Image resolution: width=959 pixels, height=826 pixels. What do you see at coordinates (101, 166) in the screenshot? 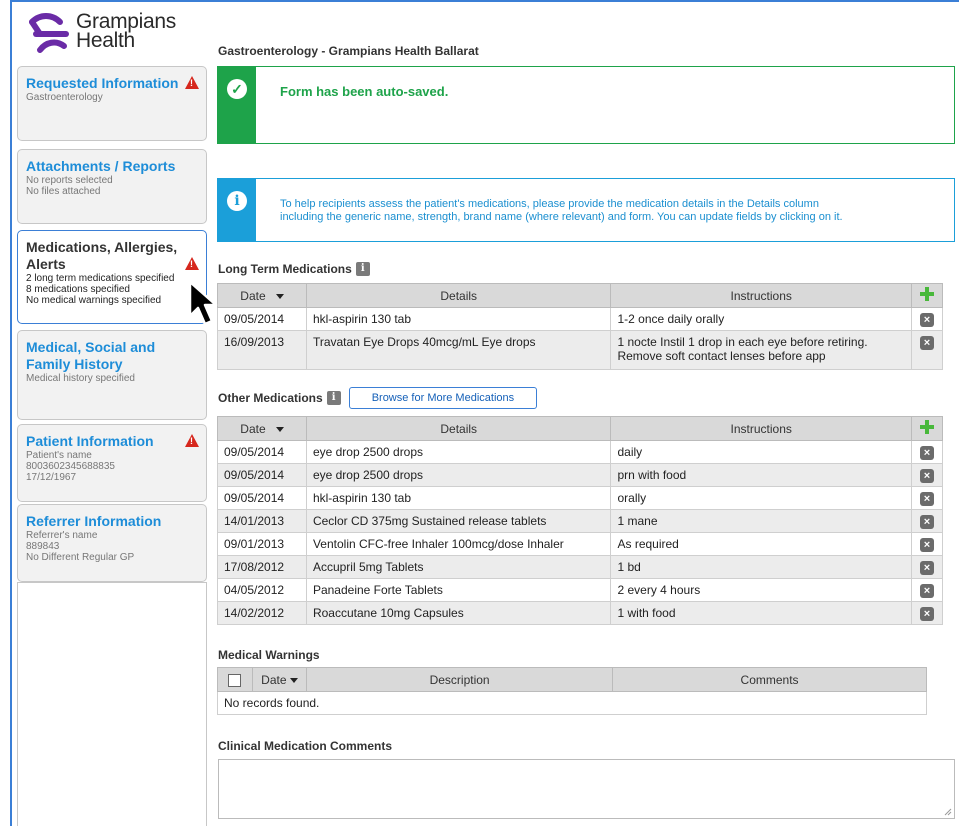
I see `sidebar-item-title: Attachments / Reports` at bounding box center [101, 166].